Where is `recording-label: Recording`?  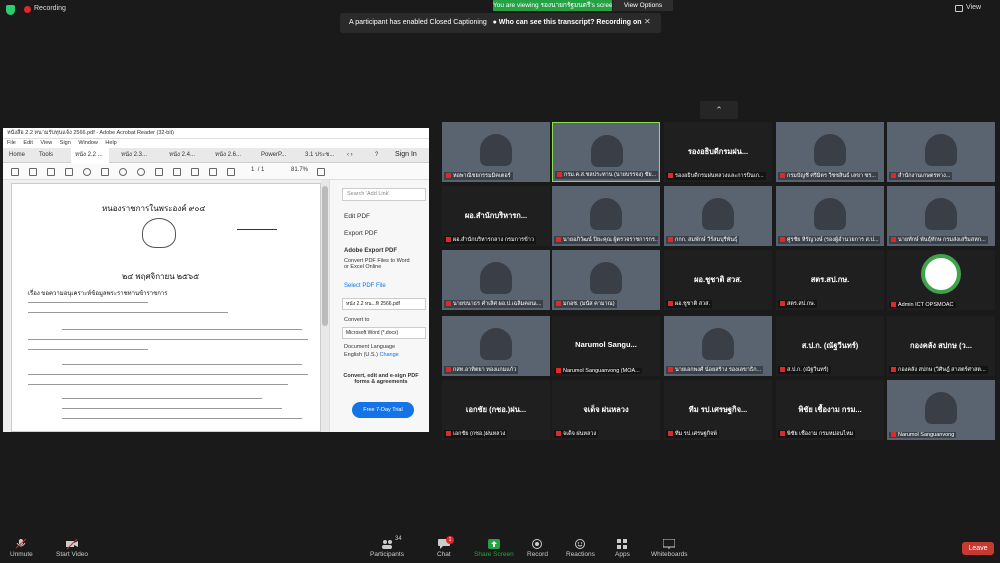 recording-label: Recording is located at coordinates (50, 8).